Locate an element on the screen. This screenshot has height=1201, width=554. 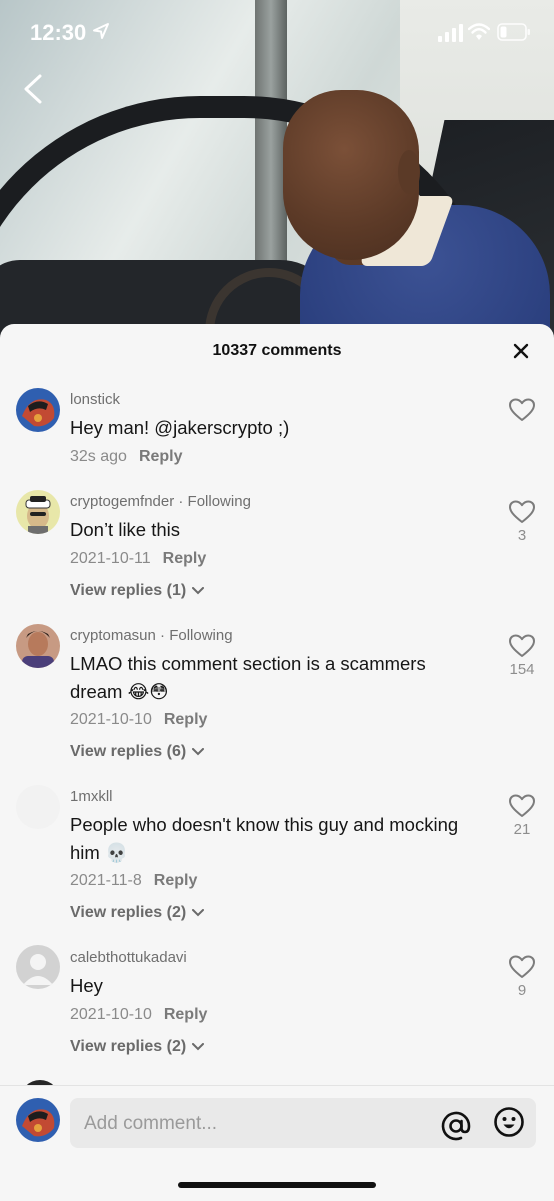
comment-count: 10337 comments is located at coordinates (277, 350).